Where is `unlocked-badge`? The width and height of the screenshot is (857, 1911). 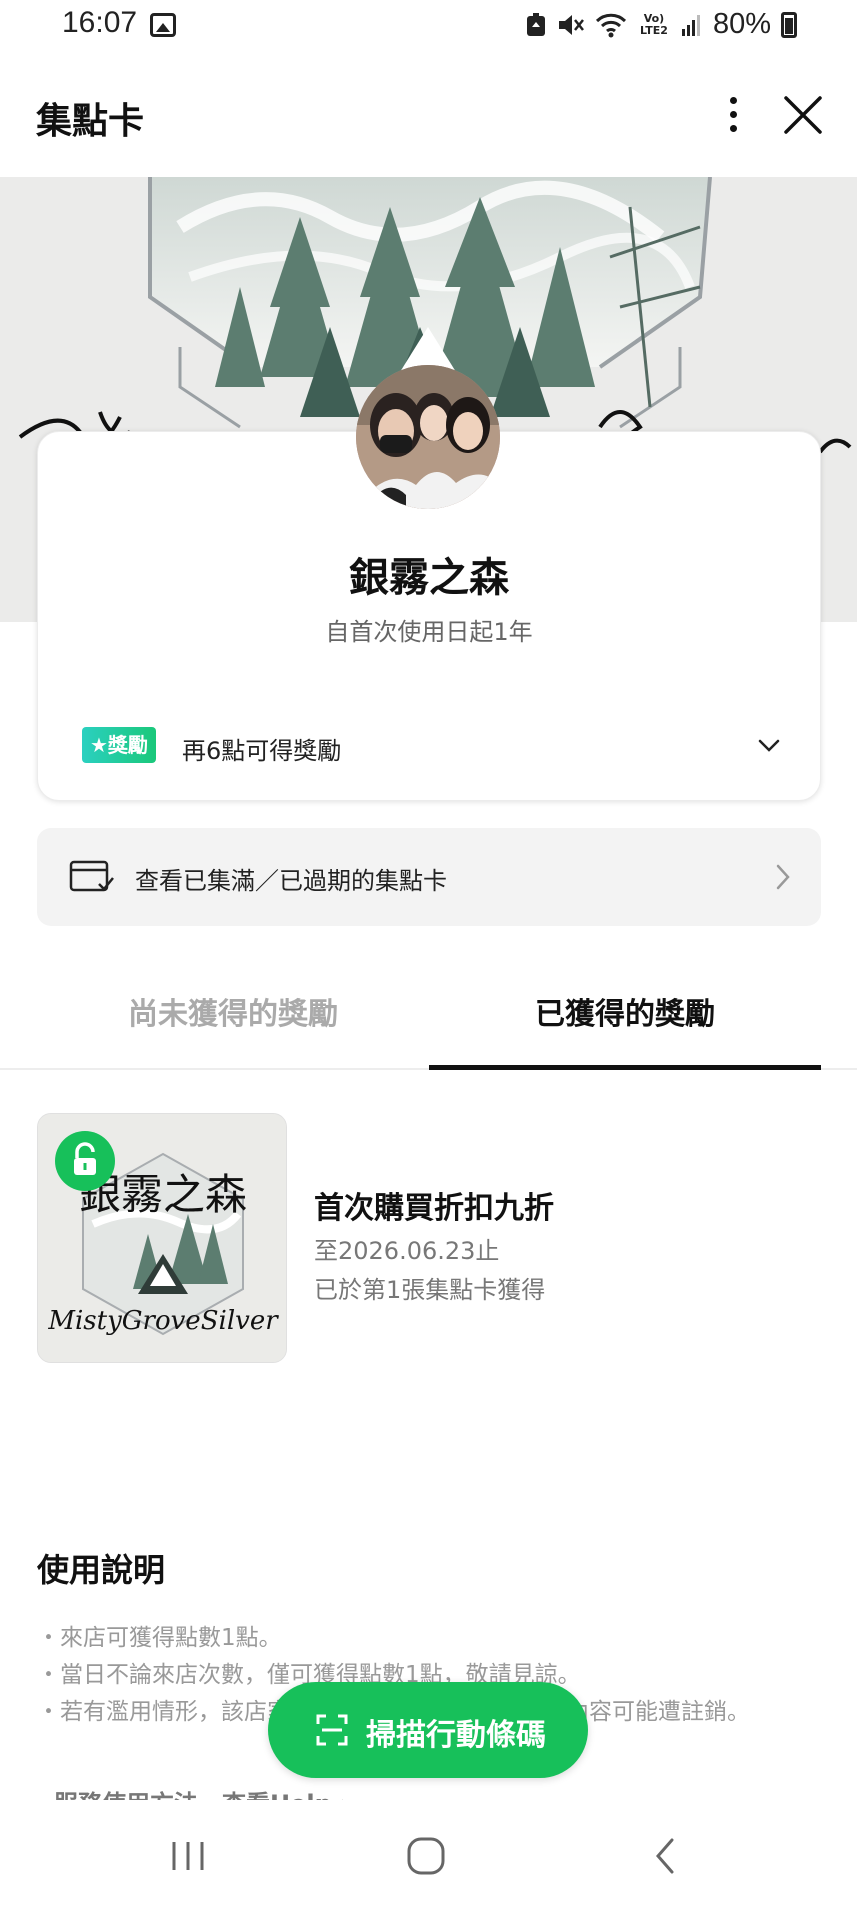
unlocked-badge is located at coordinates (85, 1161).